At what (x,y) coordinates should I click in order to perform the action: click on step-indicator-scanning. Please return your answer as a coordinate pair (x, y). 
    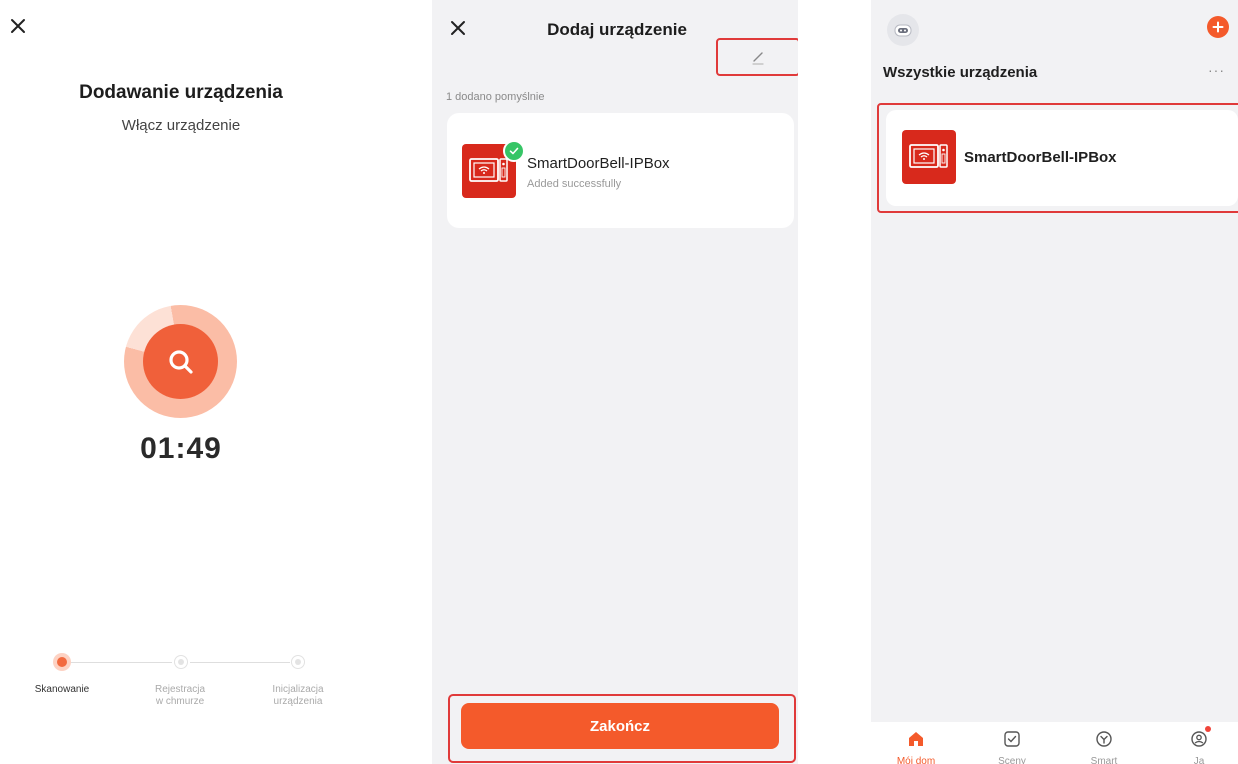
    Looking at the image, I should click on (62, 662).